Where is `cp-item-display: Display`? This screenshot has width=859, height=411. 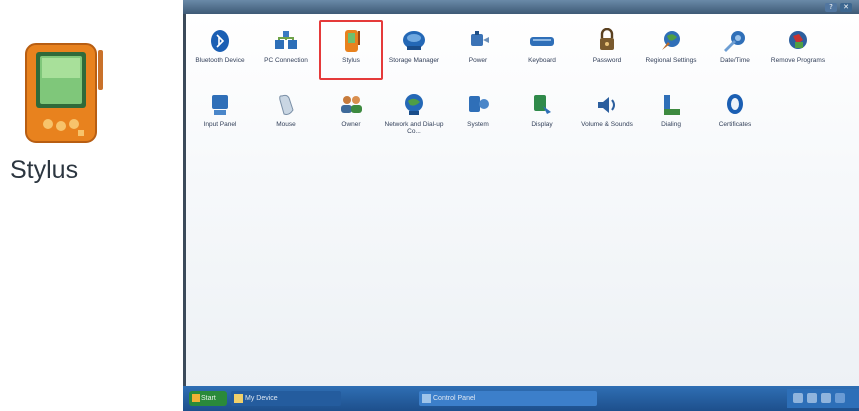 cp-item-display: Display is located at coordinates (542, 114).